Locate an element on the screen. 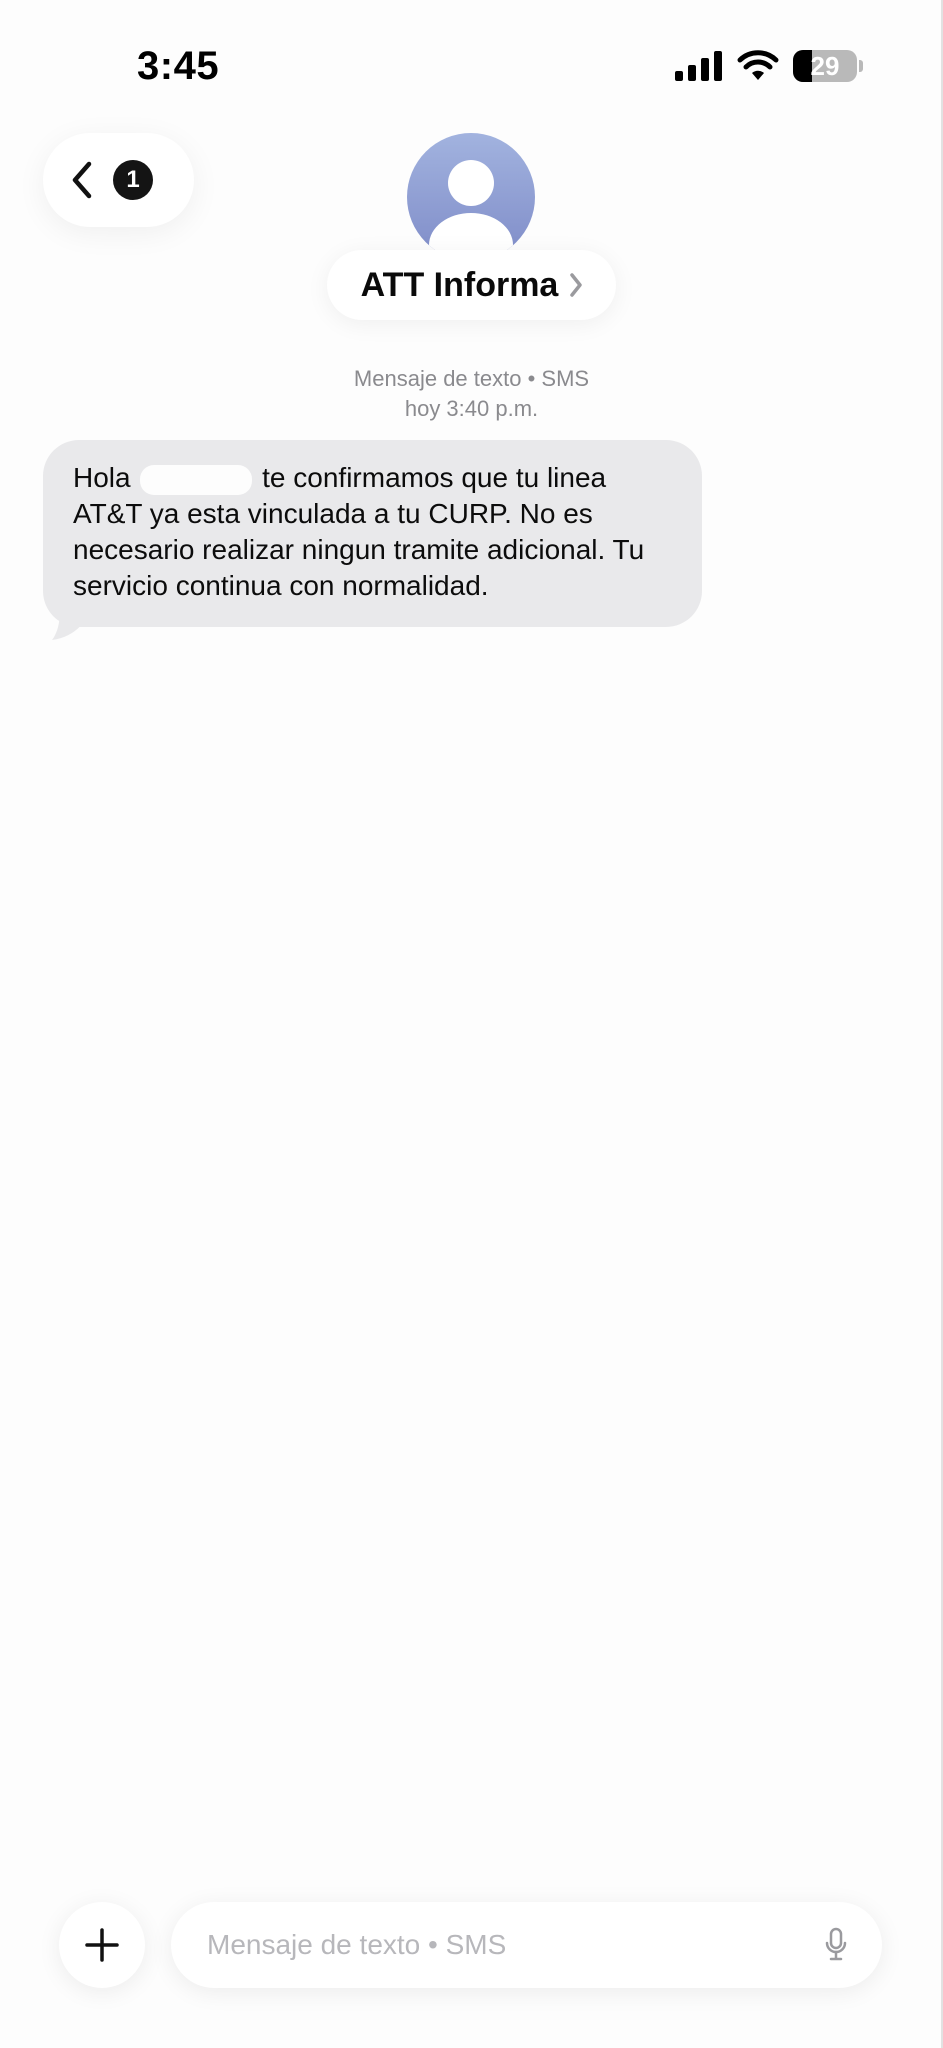  service-label: Mensaje de texto • SMS is located at coordinates (471, 378).